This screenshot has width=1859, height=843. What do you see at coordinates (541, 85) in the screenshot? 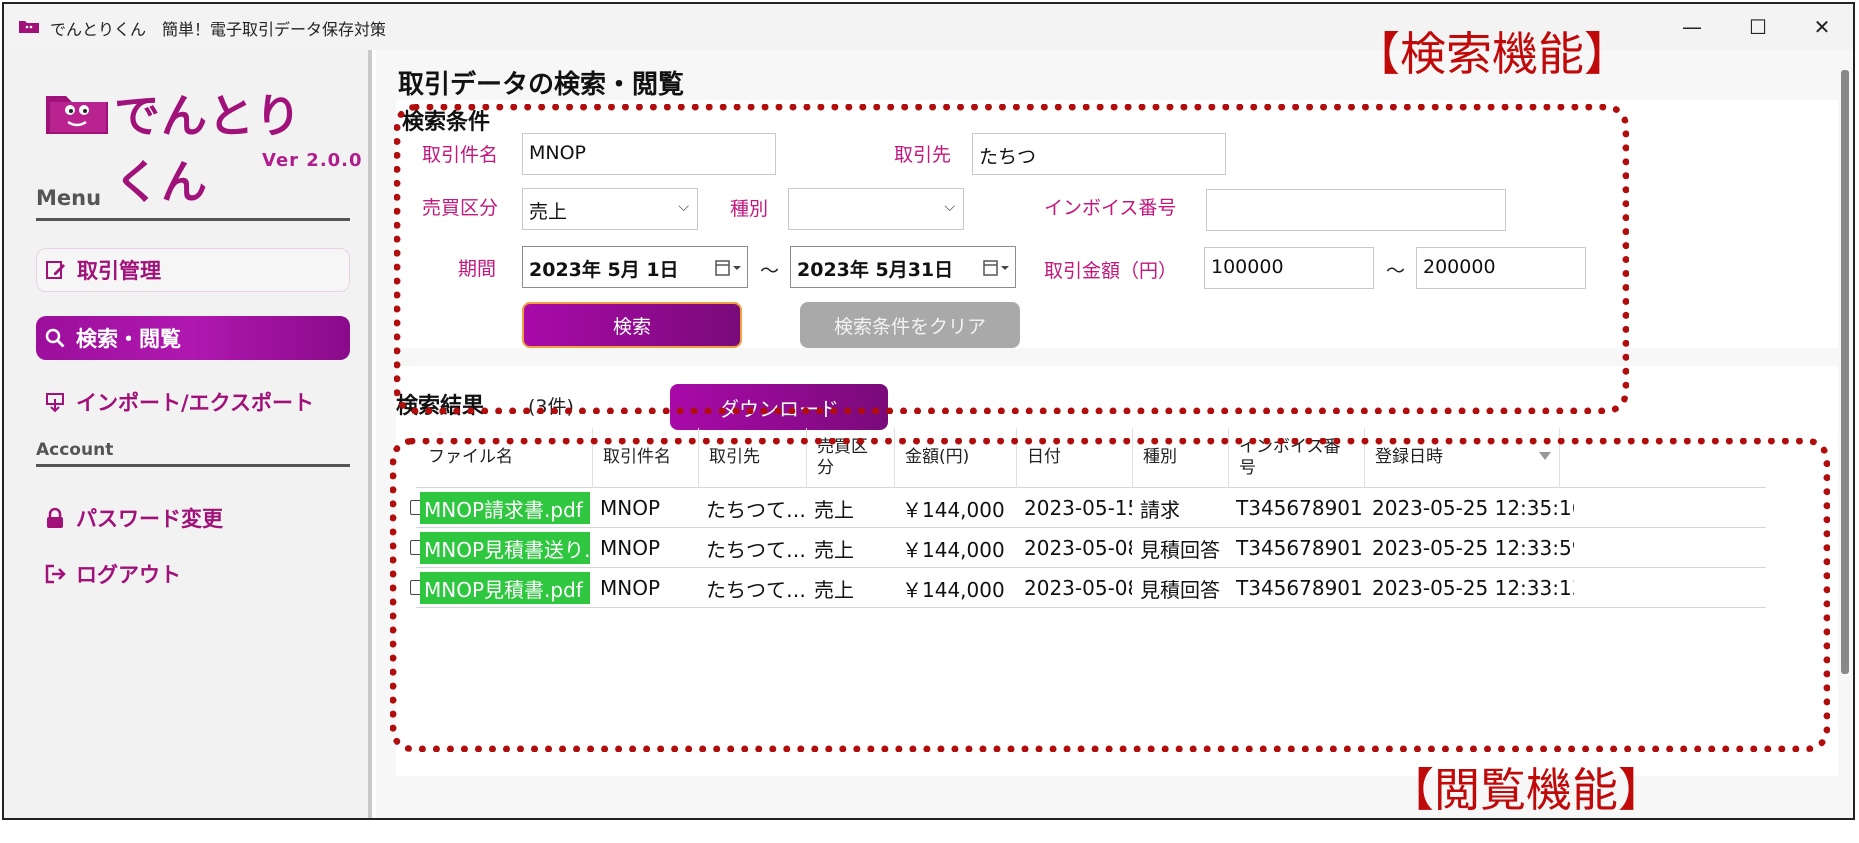
I see `page-title: 取引データの検索・閲覧` at bounding box center [541, 85].